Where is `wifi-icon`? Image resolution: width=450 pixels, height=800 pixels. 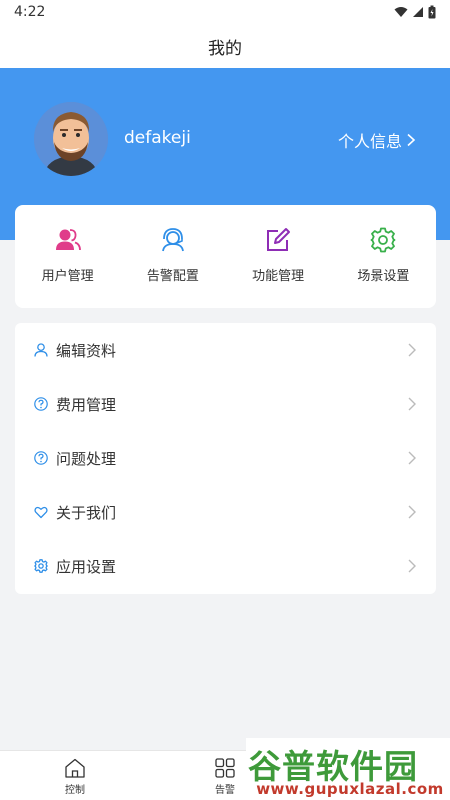
wifi-icon is located at coordinates (401, 12).